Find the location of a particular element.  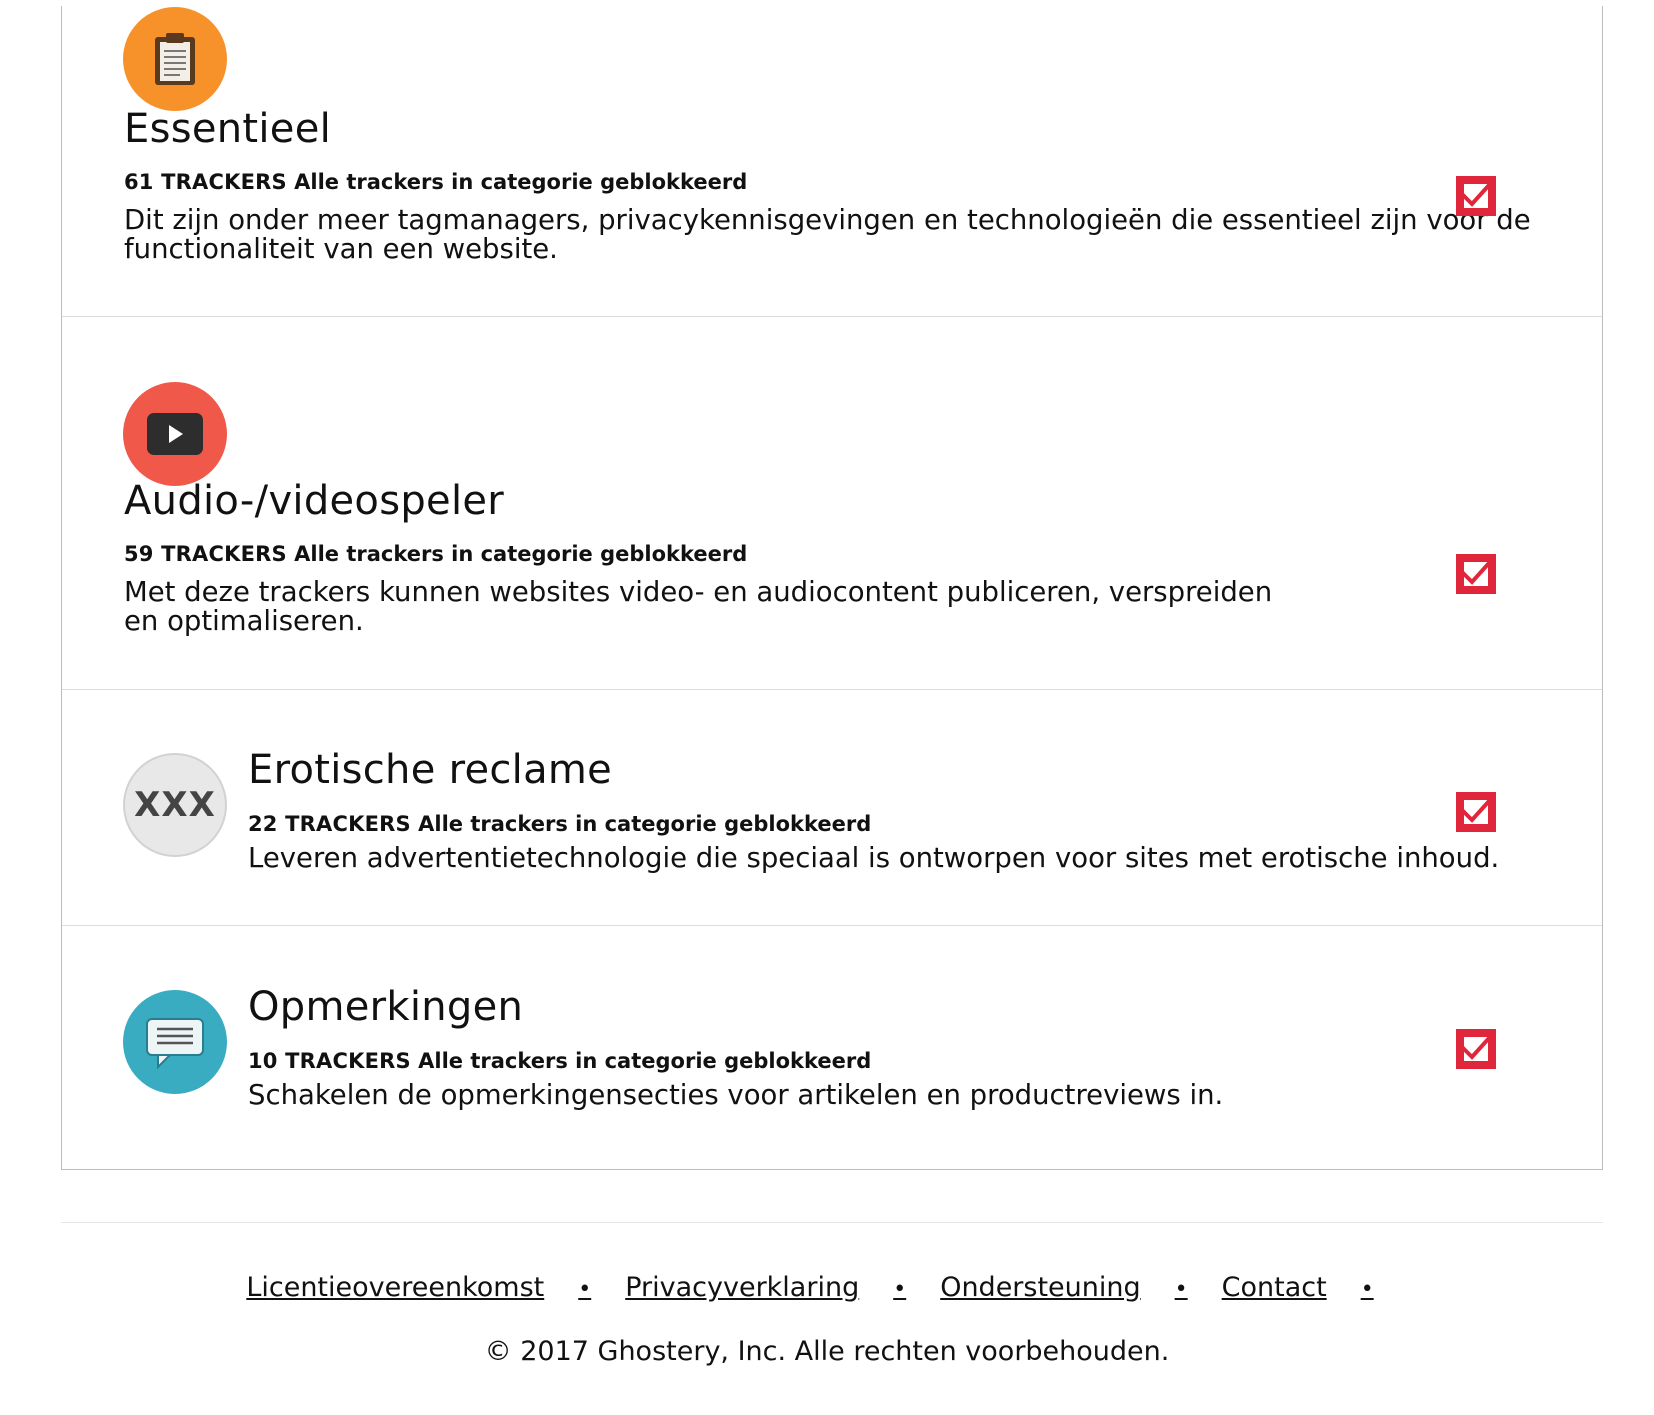

tracker-count: 10 TRACKERS is located at coordinates (329, 1061).